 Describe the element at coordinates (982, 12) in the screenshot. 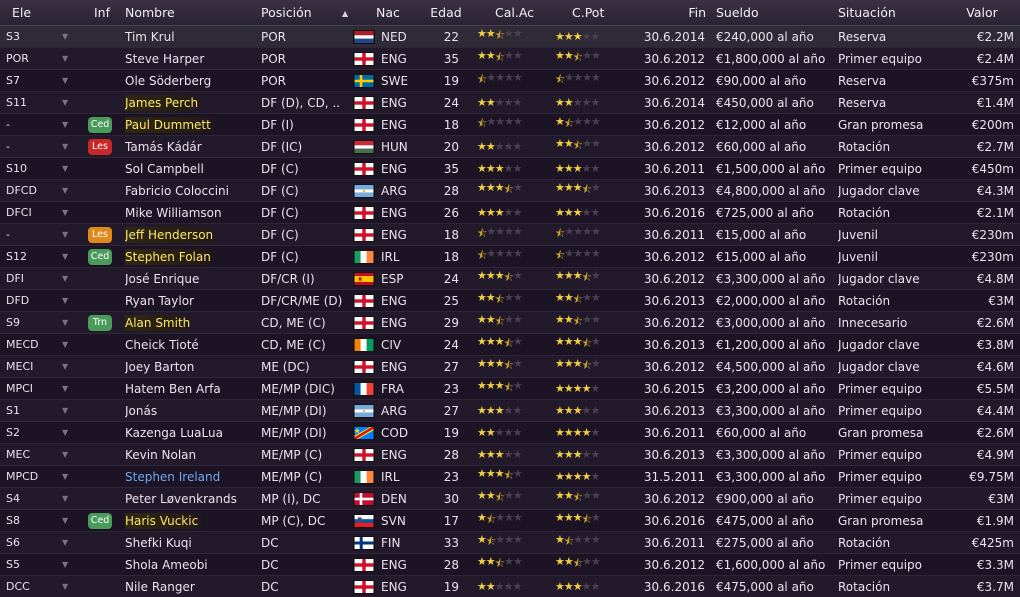

I see `column-header-value: Valor` at that location.